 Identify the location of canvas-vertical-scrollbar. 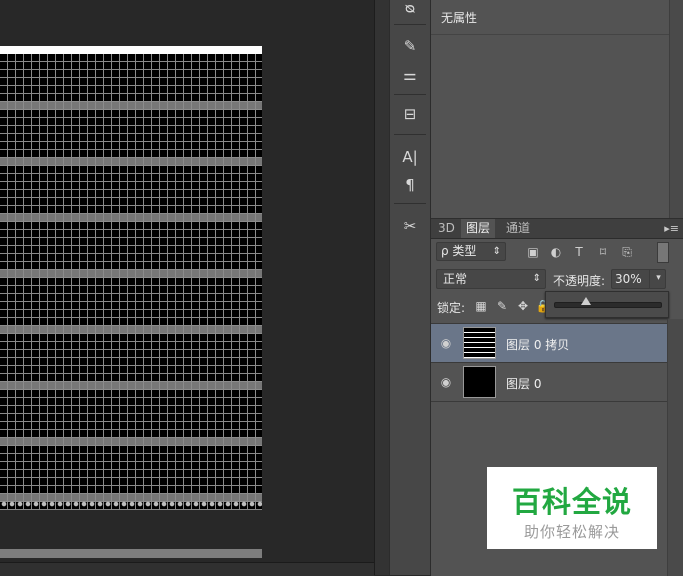
(381, 287).